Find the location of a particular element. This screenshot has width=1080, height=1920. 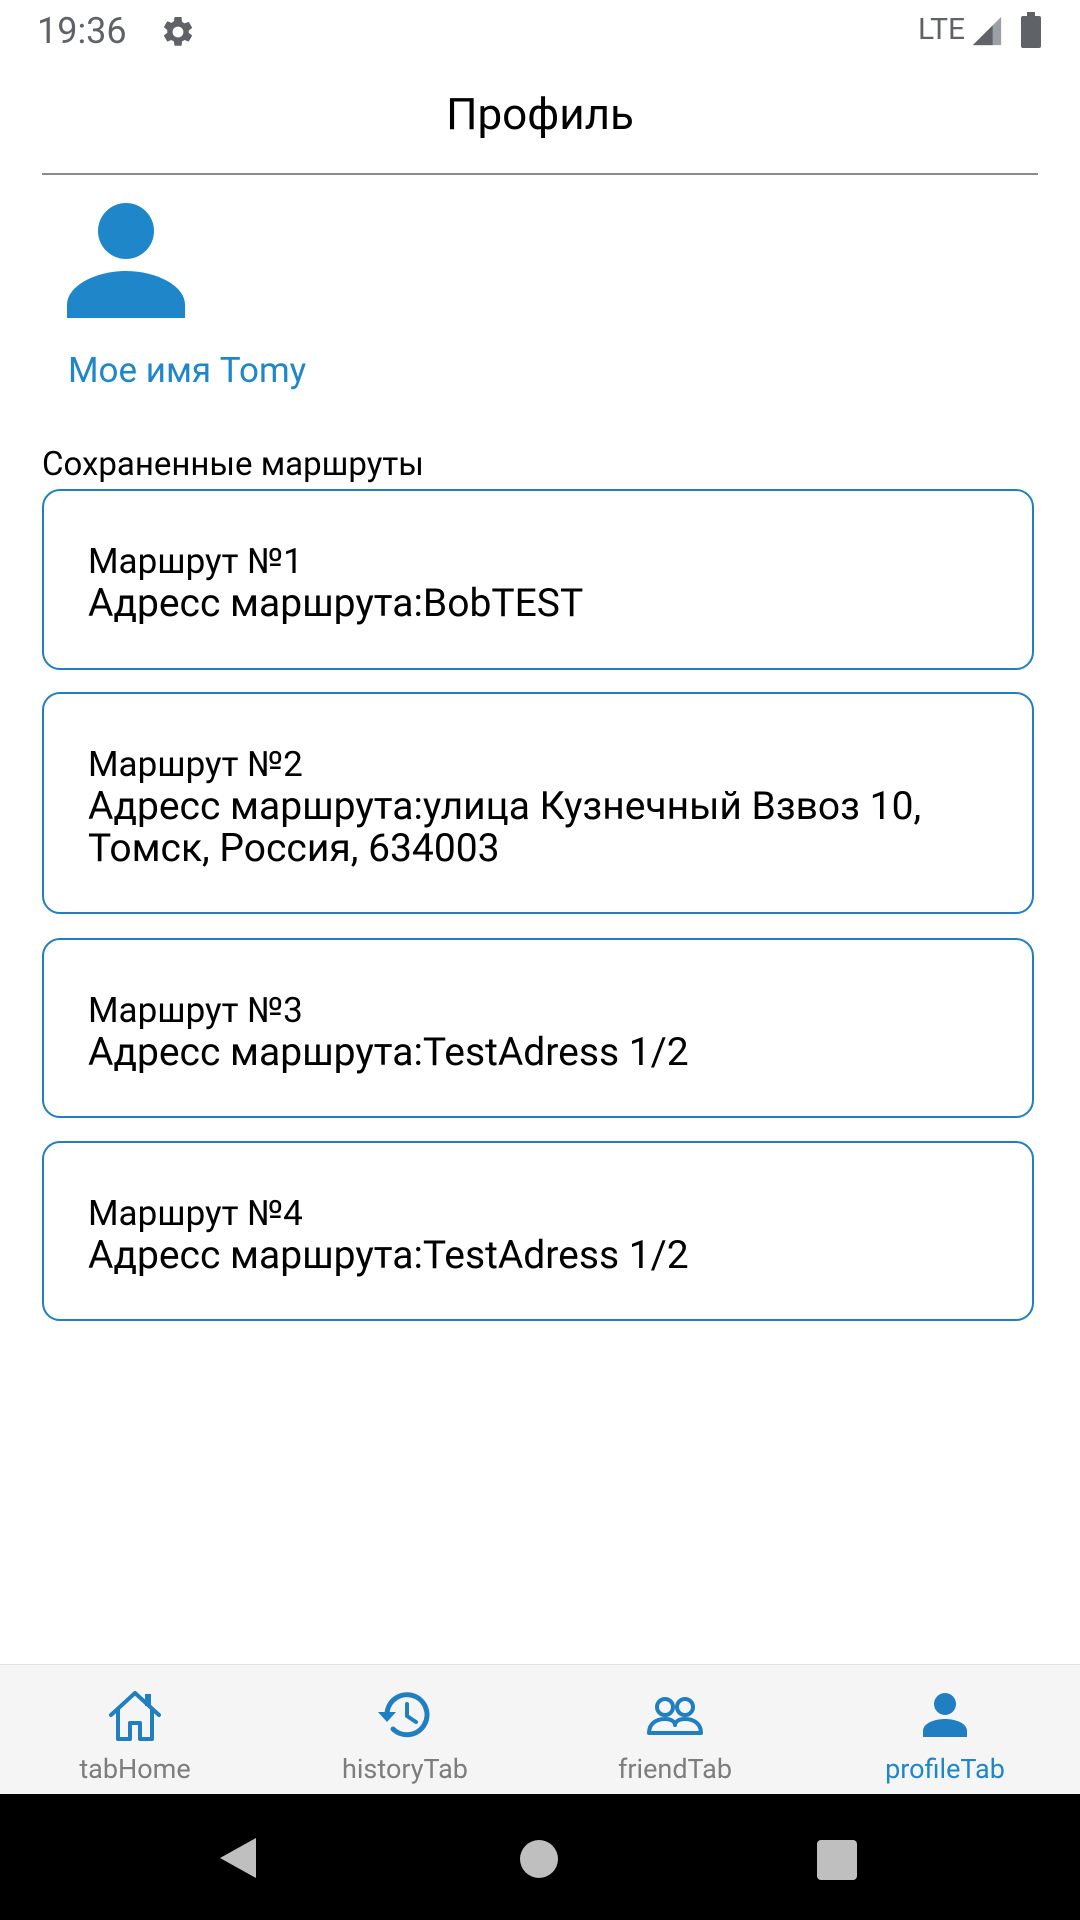

tab-profile: profileTab is located at coordinates (945, 1730).